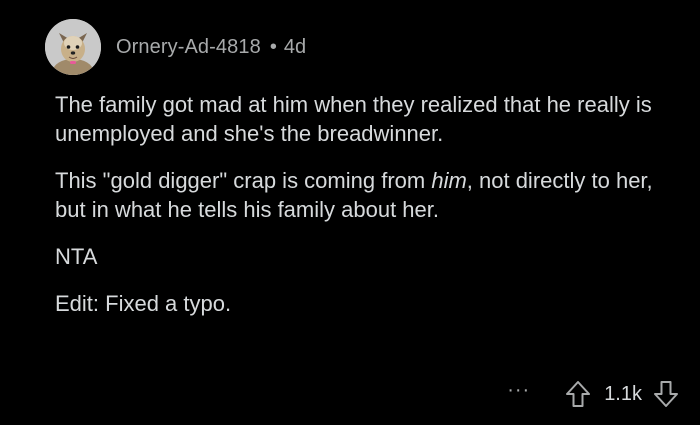 This screenshot has height=425, width=700. What do you see at coordinates (518, 390) in the screenshot?
I see `more-options-button: ···` at bounding box center [518, 390].